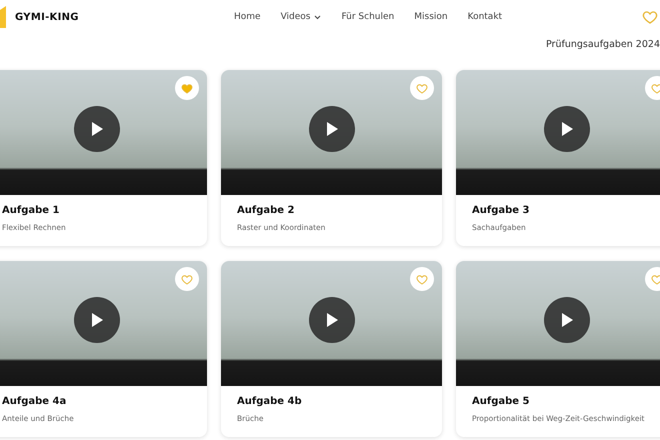 The image size is (660, 440). What do you see at coordinates (501, 210) in the screenshot?
I see `video-title: Aufgabe 3` at bounding box center [501, 210].